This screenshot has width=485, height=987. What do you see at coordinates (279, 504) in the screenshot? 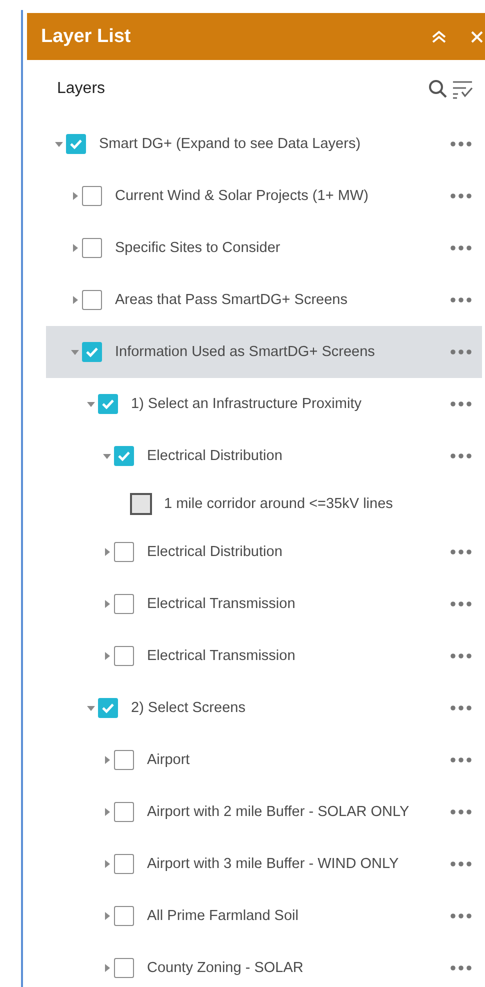
I see `legend-label: 1 mile corridor around <=35kV lines` at bounding box center [279, 504].